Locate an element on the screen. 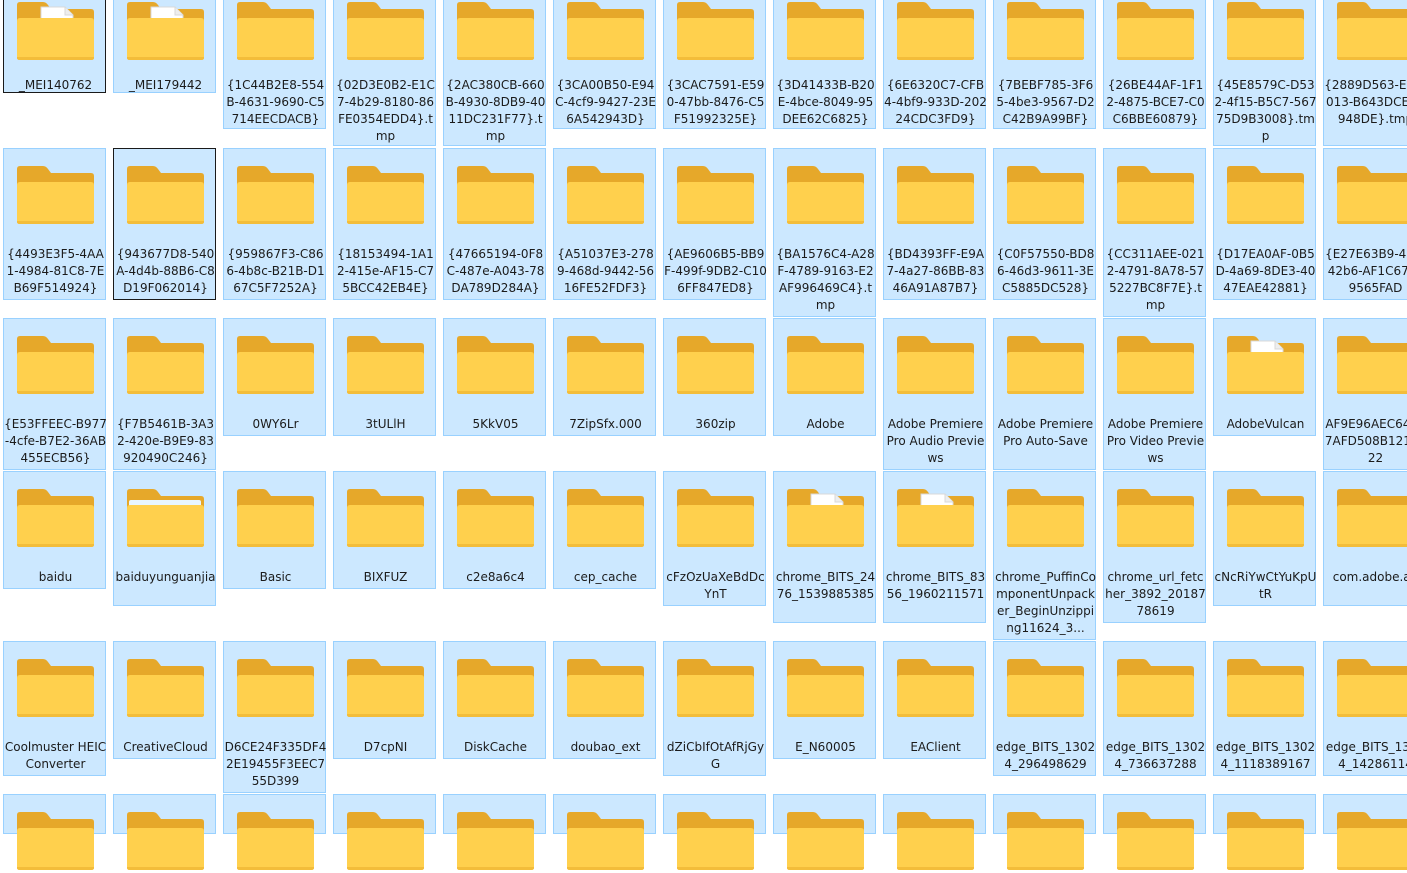 The width and height of the screenshot is (1407, 873). folder-item: Adobe Premiere Pro Video Previews is located at coordinates (1154, 394).